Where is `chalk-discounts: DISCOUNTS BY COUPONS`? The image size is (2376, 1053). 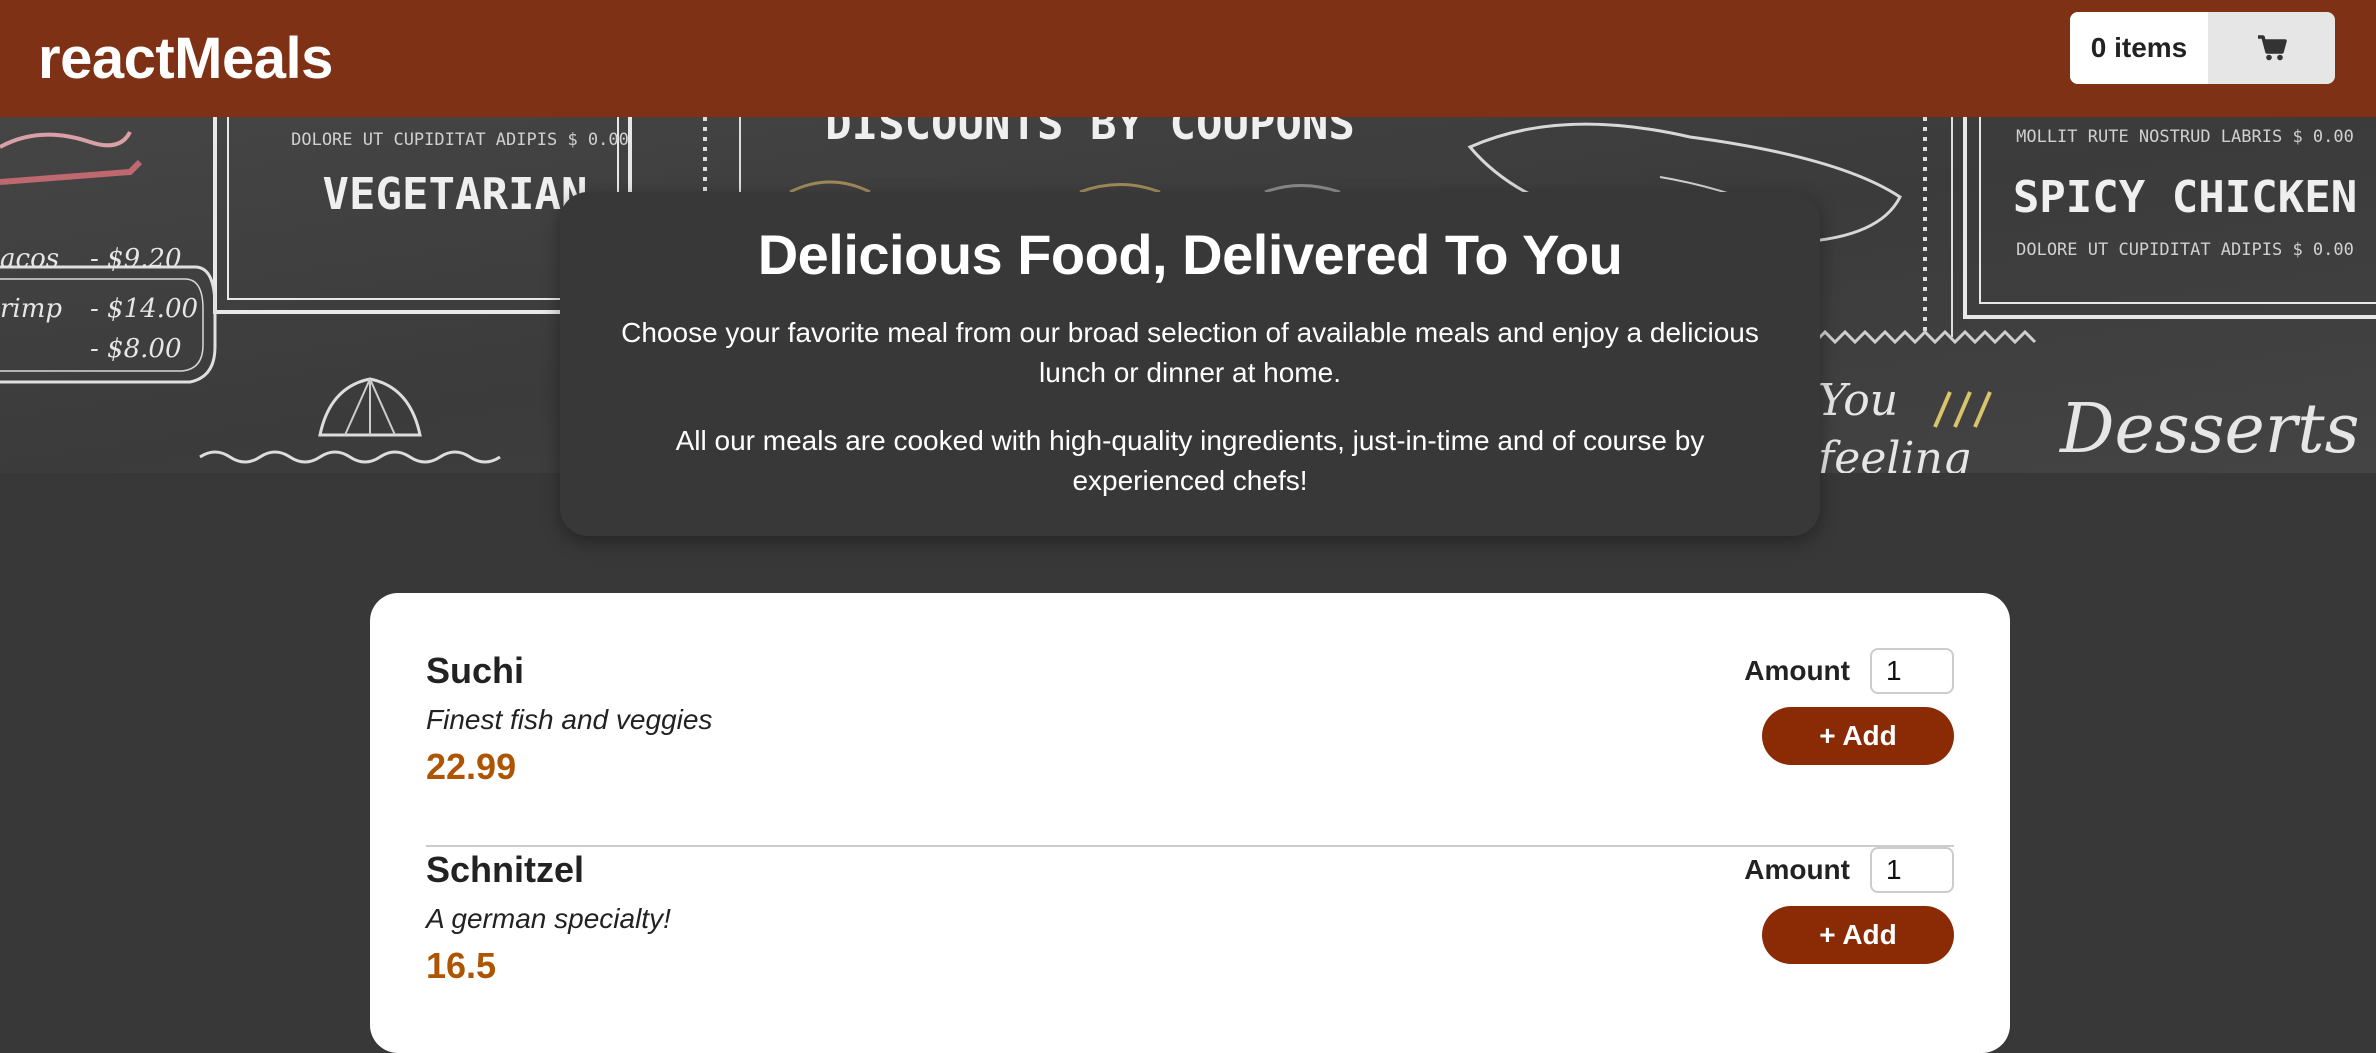 chalk-discounts: DISCOUNTS BY COUPONS is located at coordinates (1090, 133).